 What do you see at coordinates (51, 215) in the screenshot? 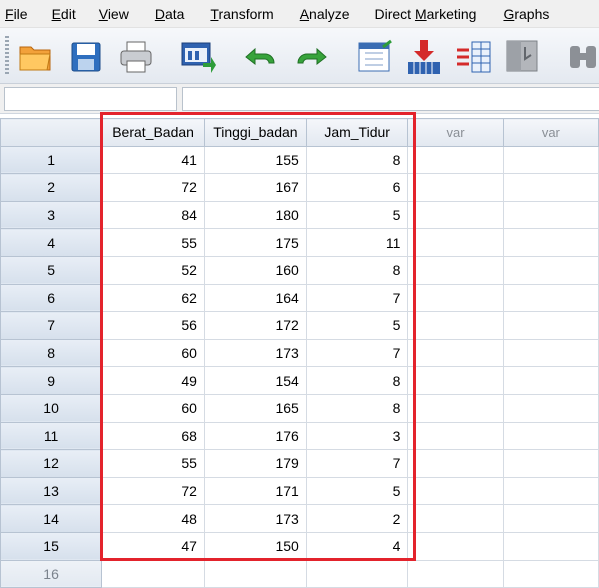
I see `row-number: 3` at bounding box center [51, 215].